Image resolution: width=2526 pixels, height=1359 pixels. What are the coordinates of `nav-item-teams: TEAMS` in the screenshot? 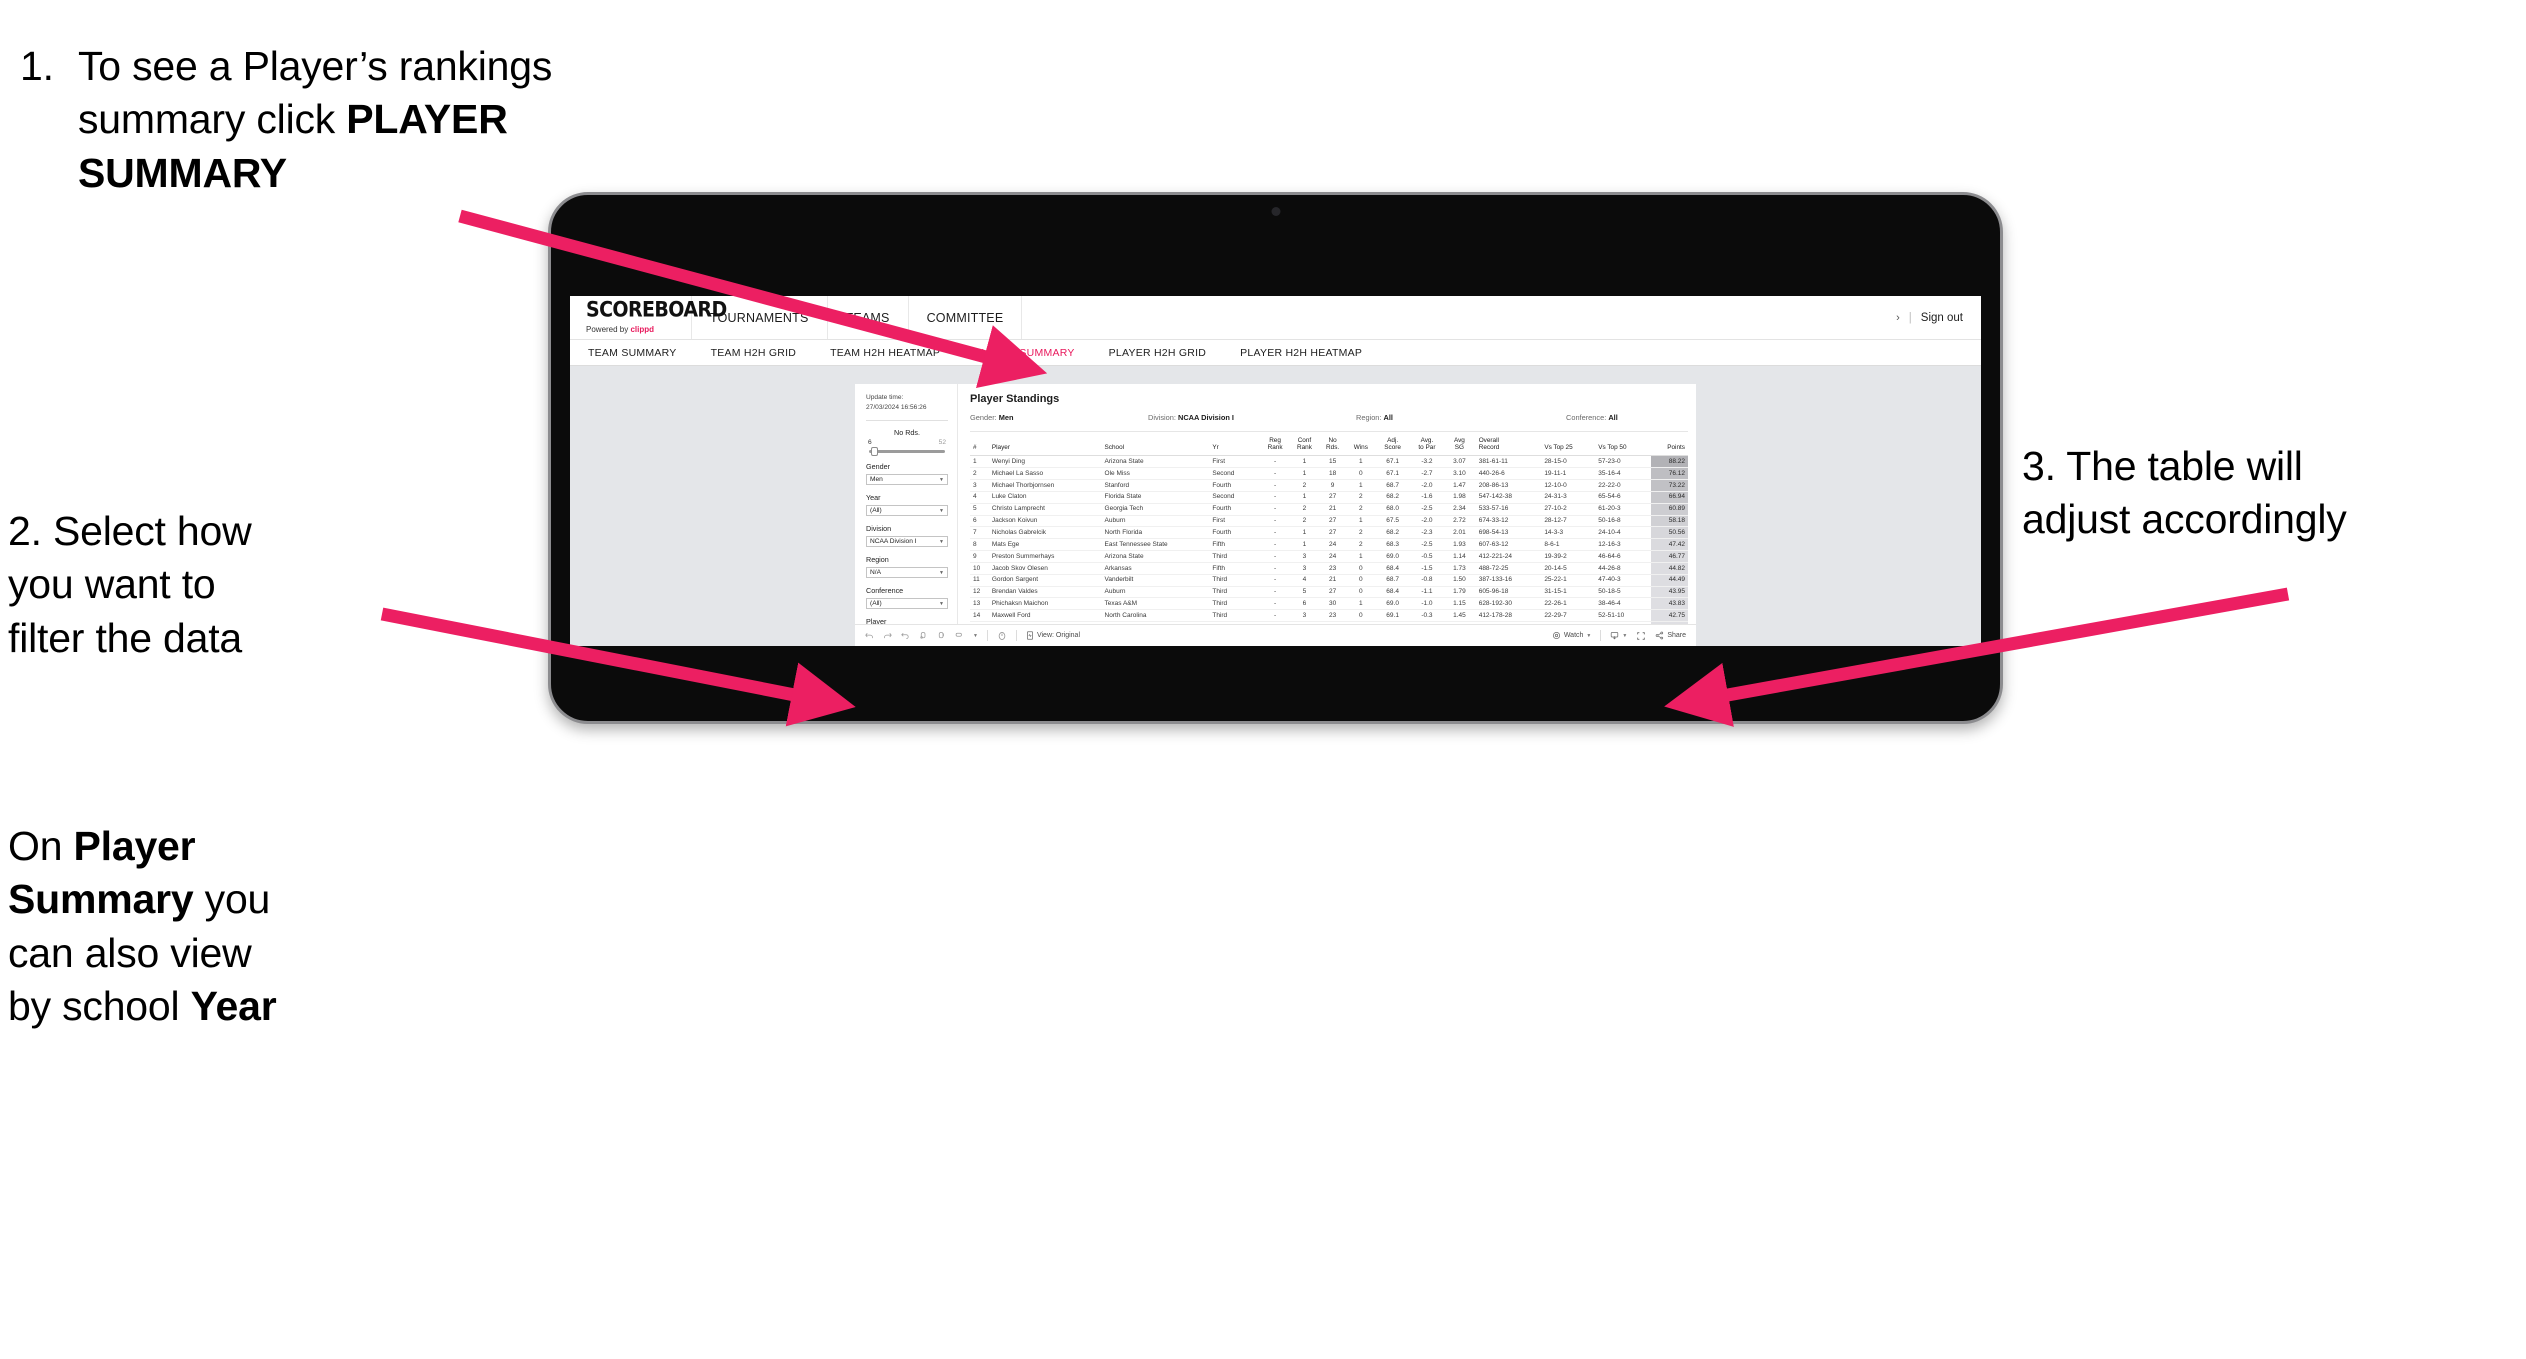 It's located at (868, 317).